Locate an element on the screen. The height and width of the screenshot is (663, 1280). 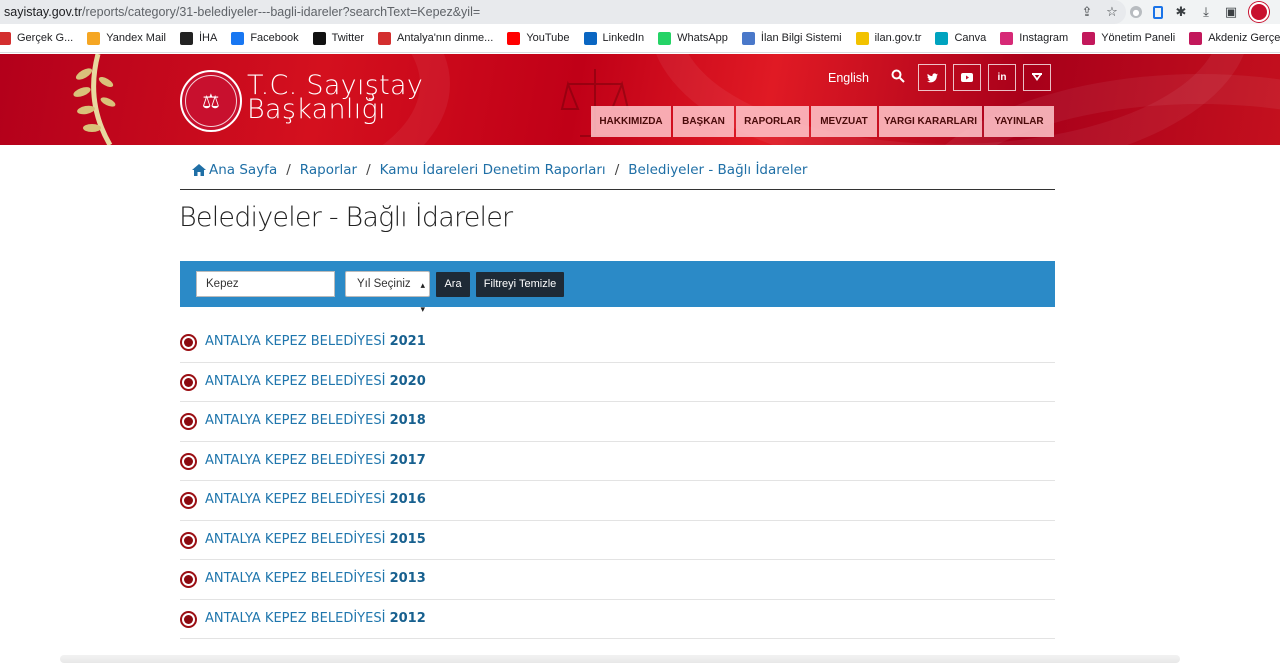
medium-icon is located at coordinates (1037, 77).